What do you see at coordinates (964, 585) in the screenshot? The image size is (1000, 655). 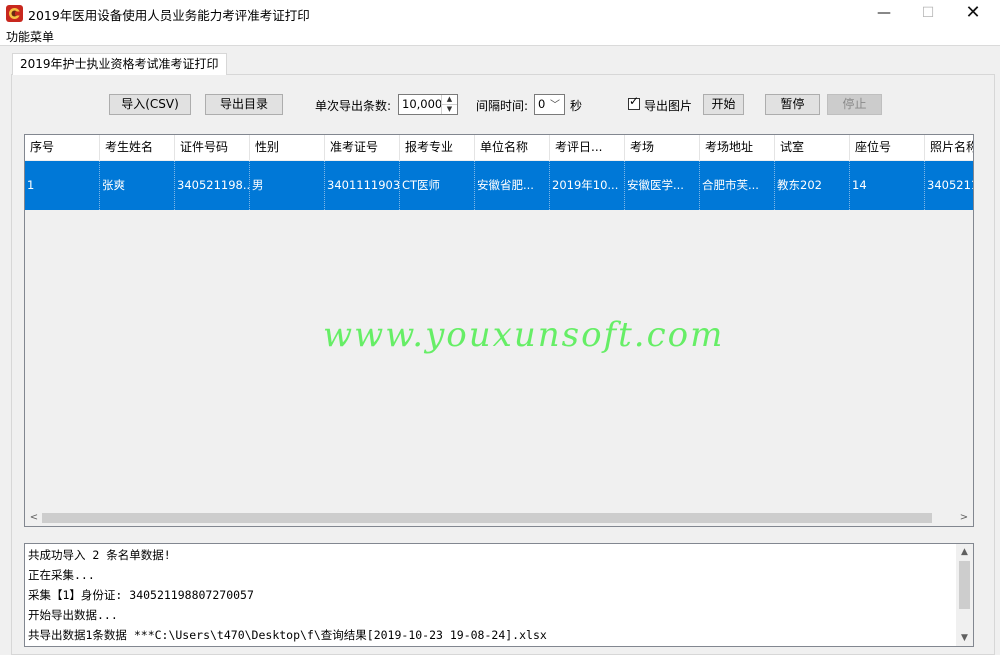 I see `vertical-scroll-thumb` at bounding box center [964, 585].